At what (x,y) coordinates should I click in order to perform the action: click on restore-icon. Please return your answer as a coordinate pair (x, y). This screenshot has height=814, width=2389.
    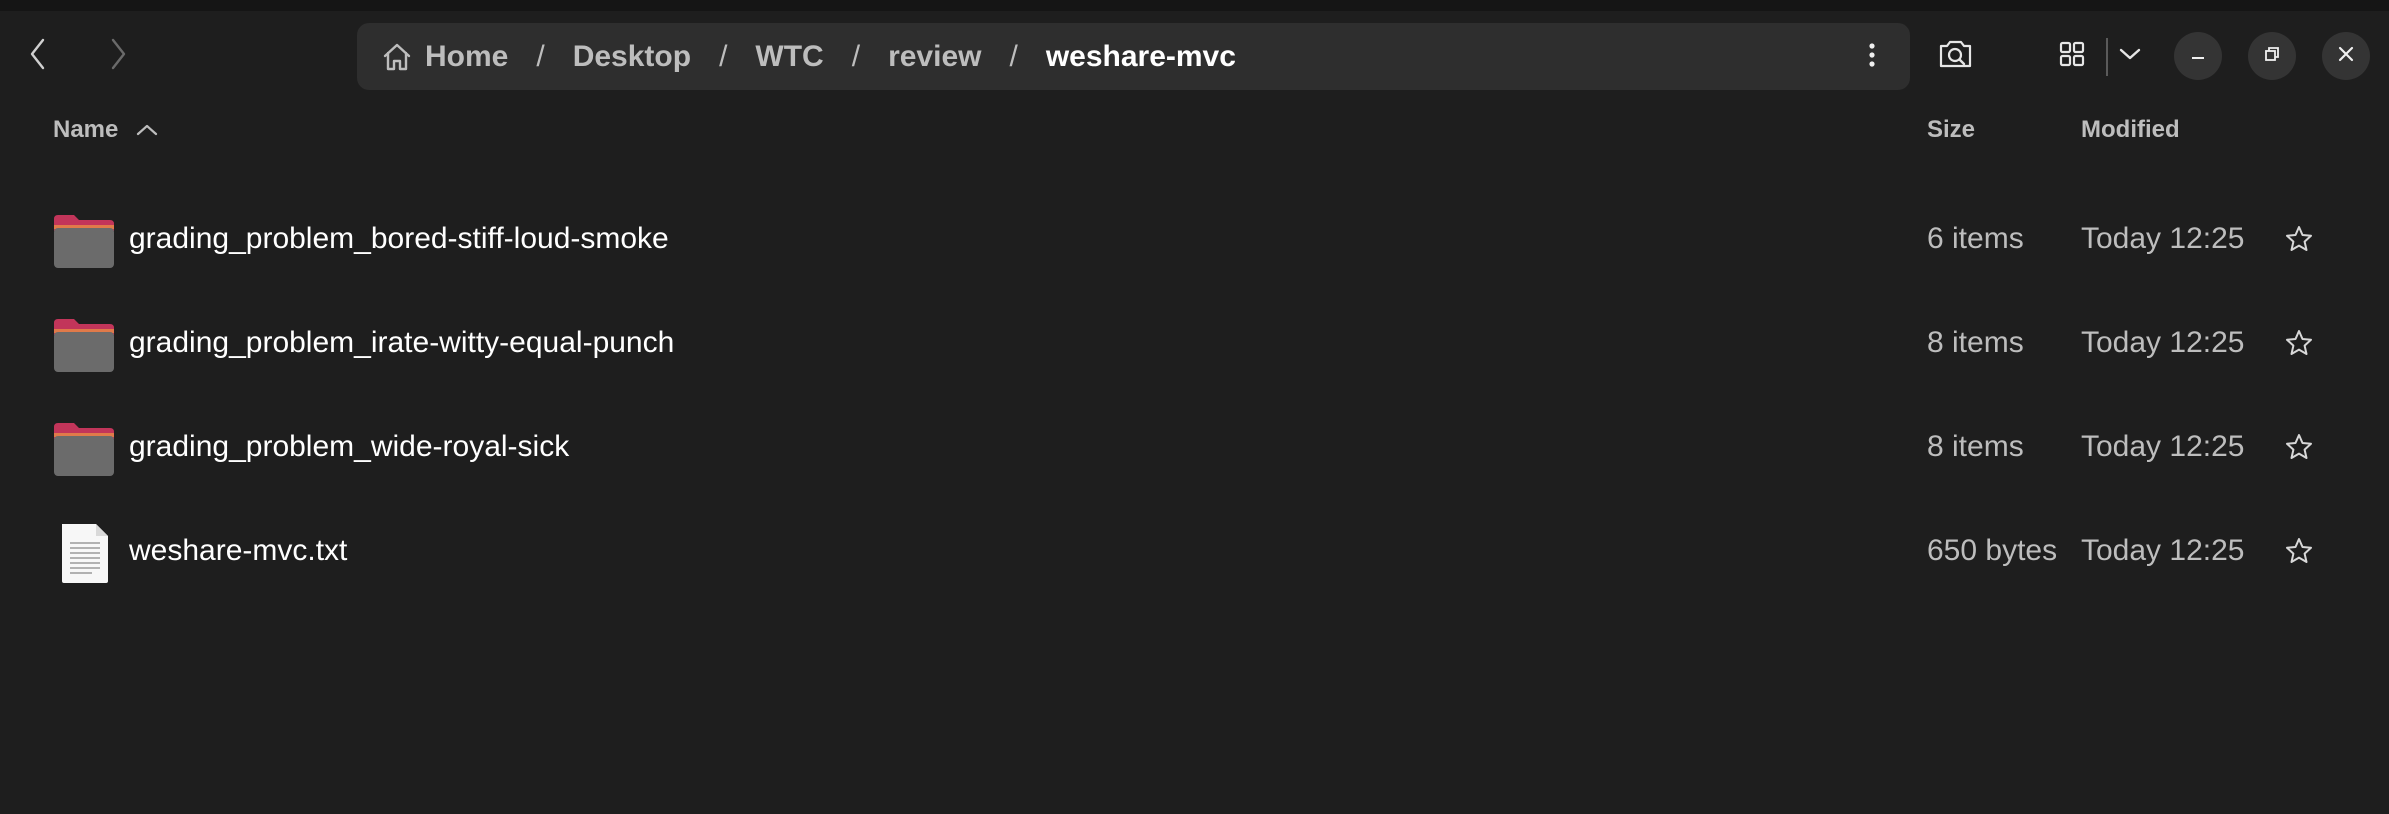
    Looking at the image, I should click on (2272, 56).